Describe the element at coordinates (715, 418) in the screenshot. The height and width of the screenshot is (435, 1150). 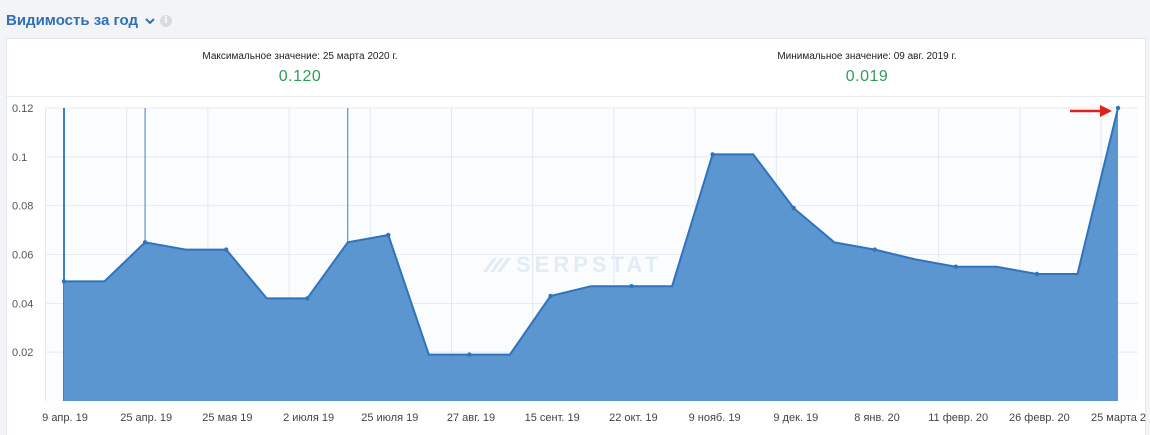
I see `x-tick-label: 9 нояб. 19` at that location.